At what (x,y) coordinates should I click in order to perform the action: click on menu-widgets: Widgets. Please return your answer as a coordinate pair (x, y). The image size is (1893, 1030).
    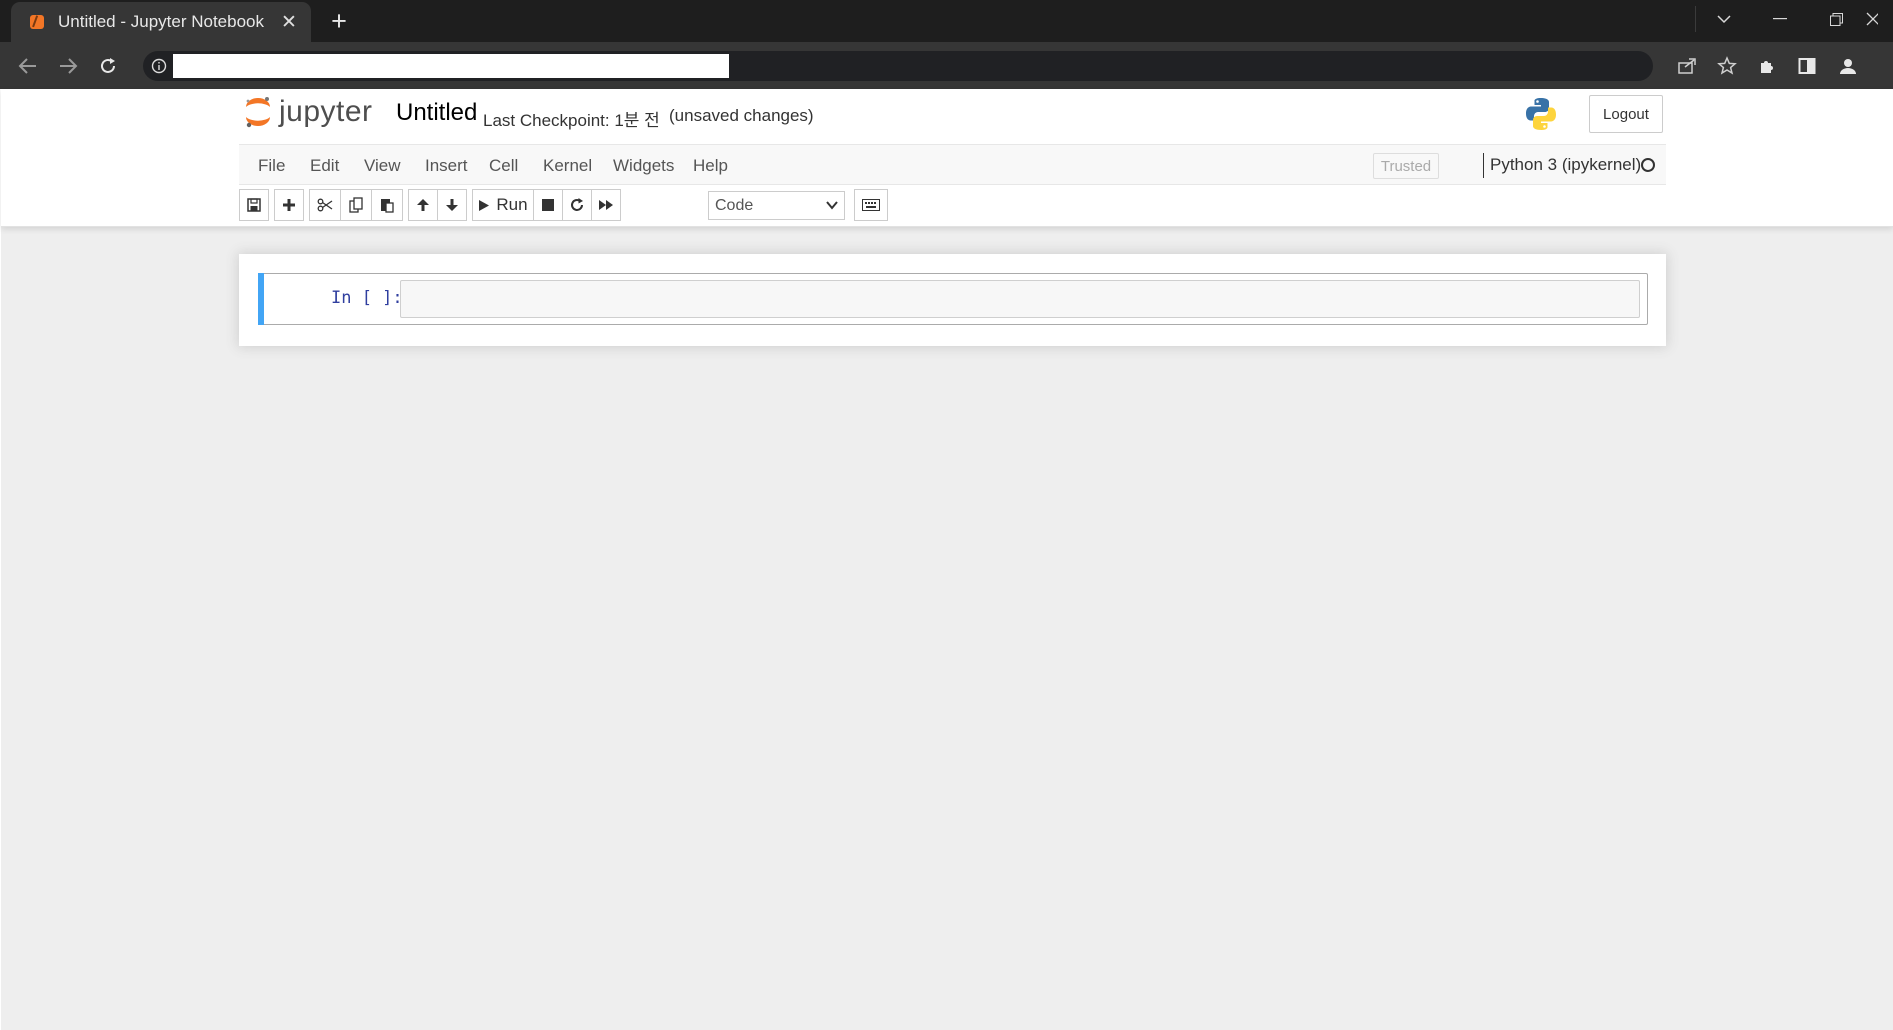
    Looking at the image, I should click on (643, 166).